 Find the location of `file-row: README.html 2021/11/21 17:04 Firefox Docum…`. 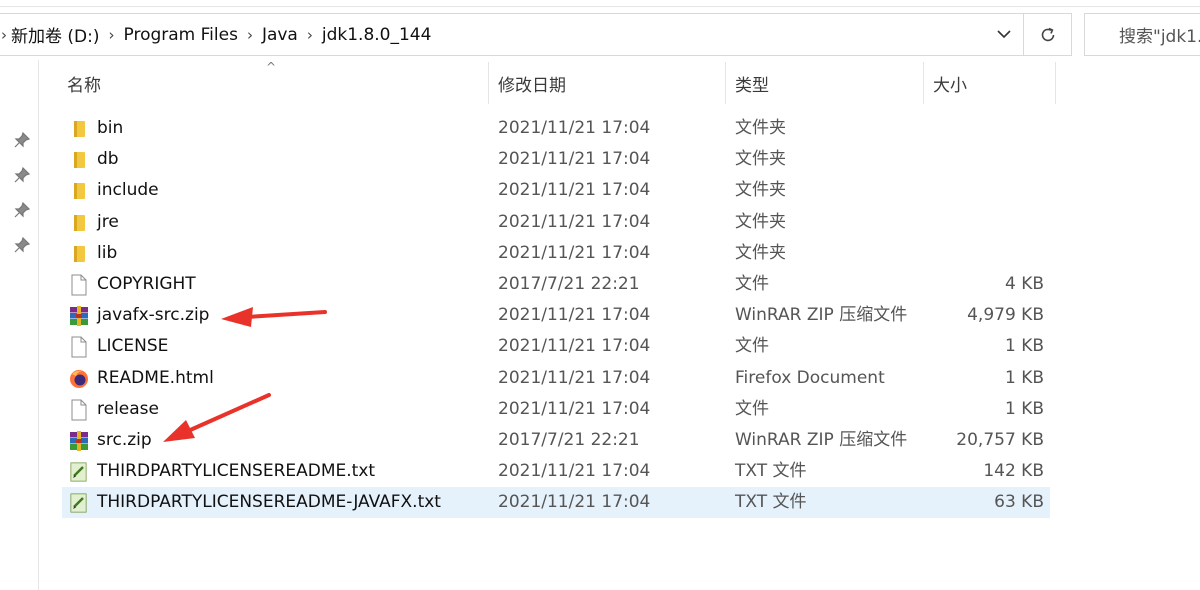

file-row: README.html 2021/11/21 17:04 Firefox Docum… is located at coordinates (556, 378).